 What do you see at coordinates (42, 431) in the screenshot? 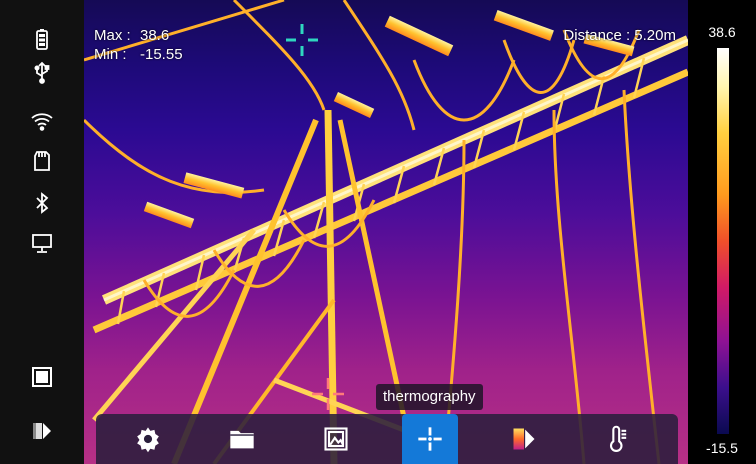
I see `palette-toggle-icon` at bounding box center [42, 431].